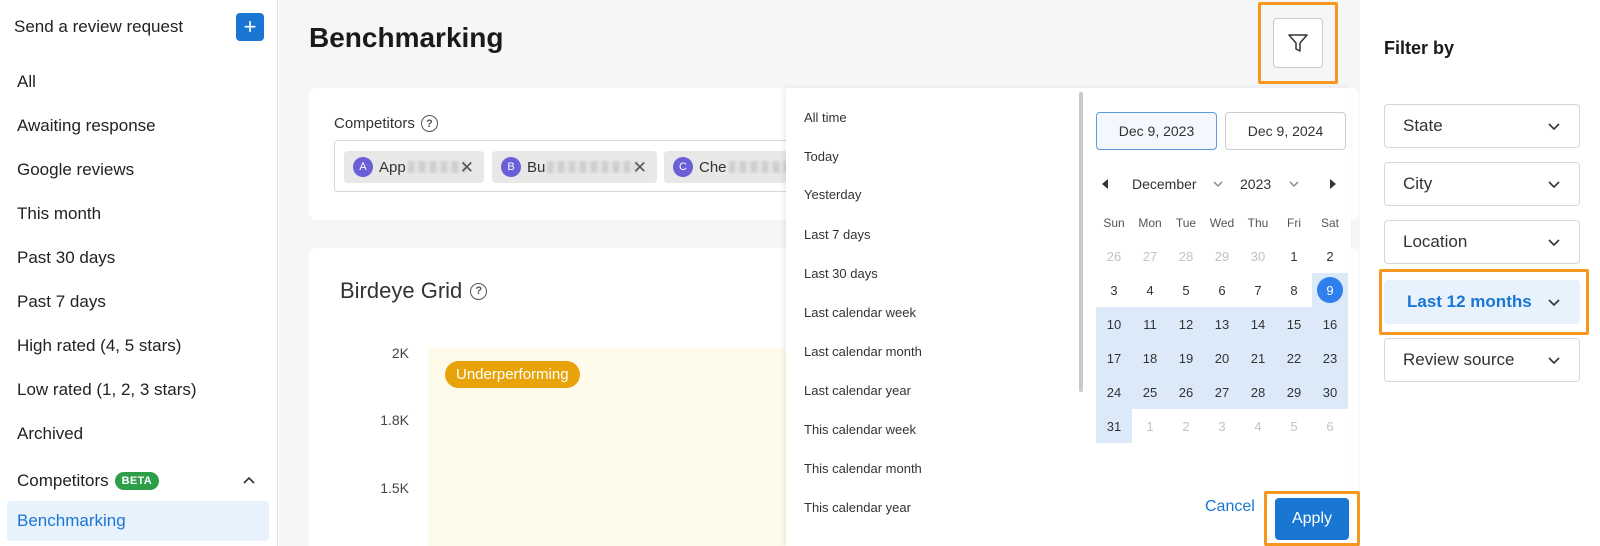 The image size is (1600, 546). I want to click on year-select: 2023, so click(1255, 184).